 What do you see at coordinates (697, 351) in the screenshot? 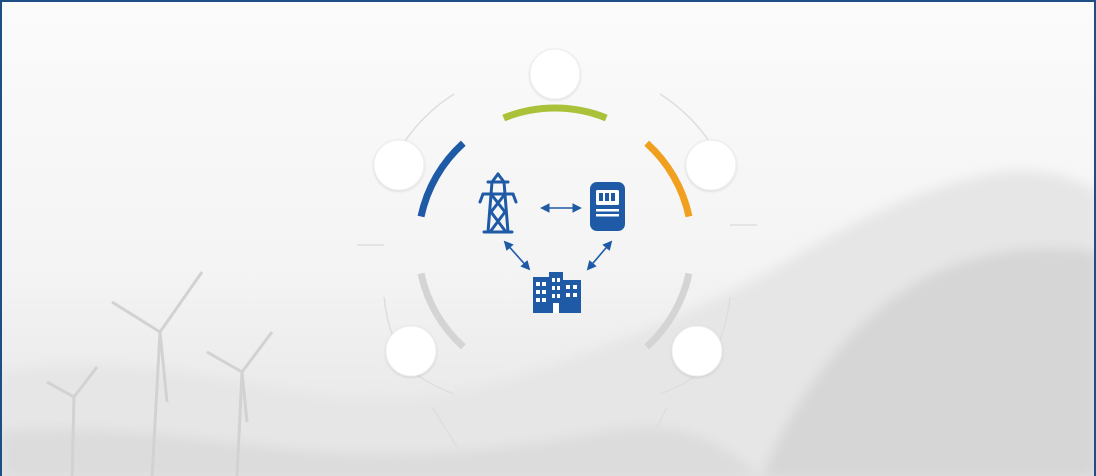
I see `node-circle-lower-right` at bounding box center [697, 351].